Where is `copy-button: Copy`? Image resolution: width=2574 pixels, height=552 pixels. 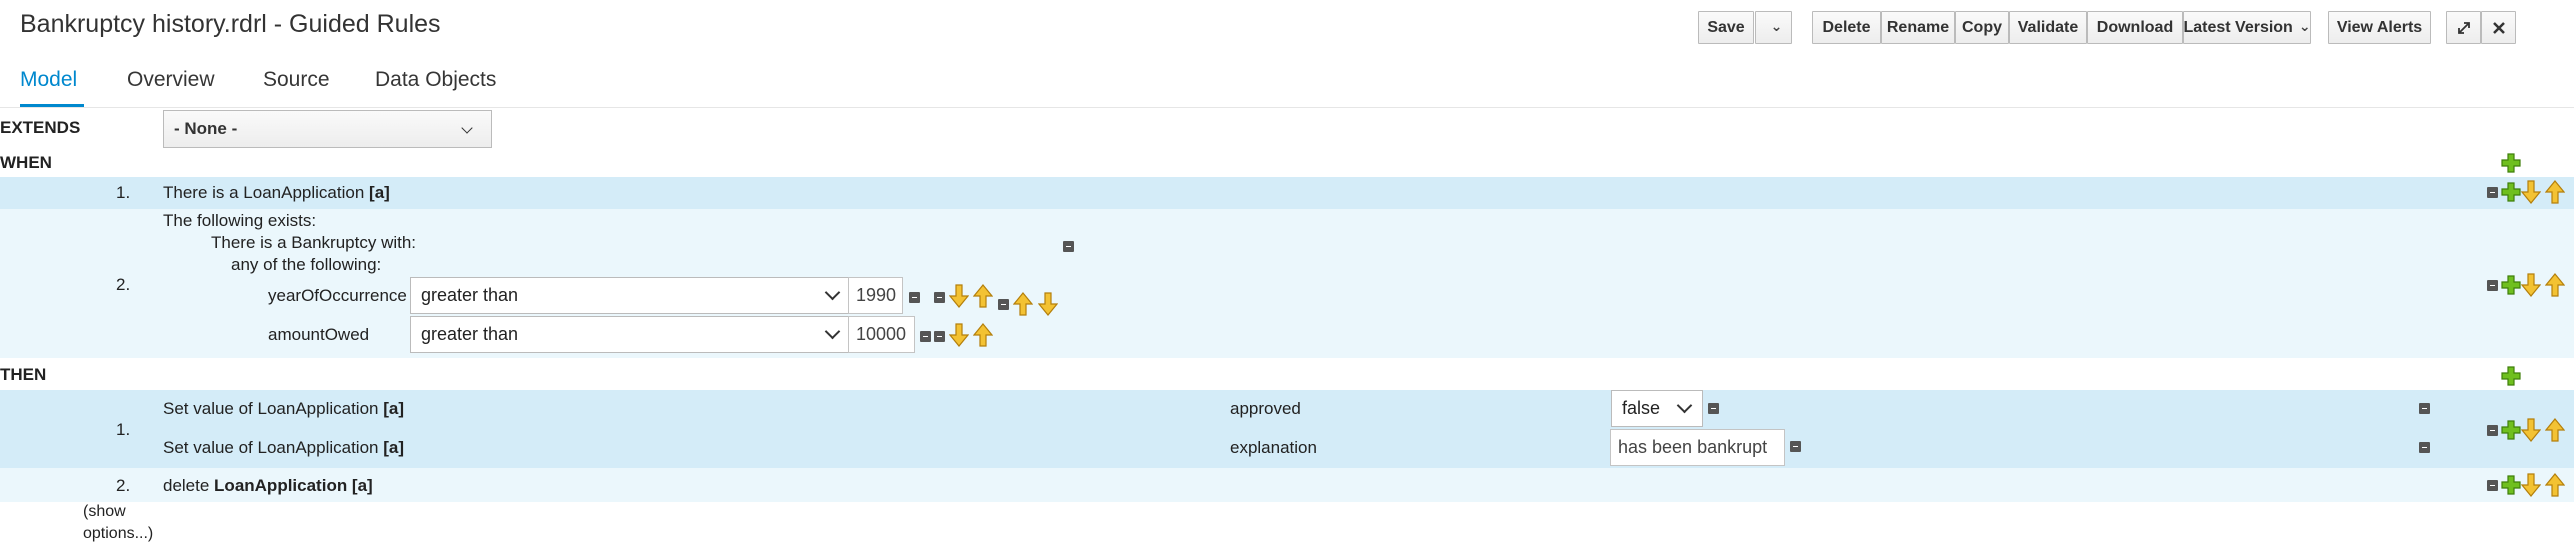 copy-button: Copy is located at coordinates (1982, 27).